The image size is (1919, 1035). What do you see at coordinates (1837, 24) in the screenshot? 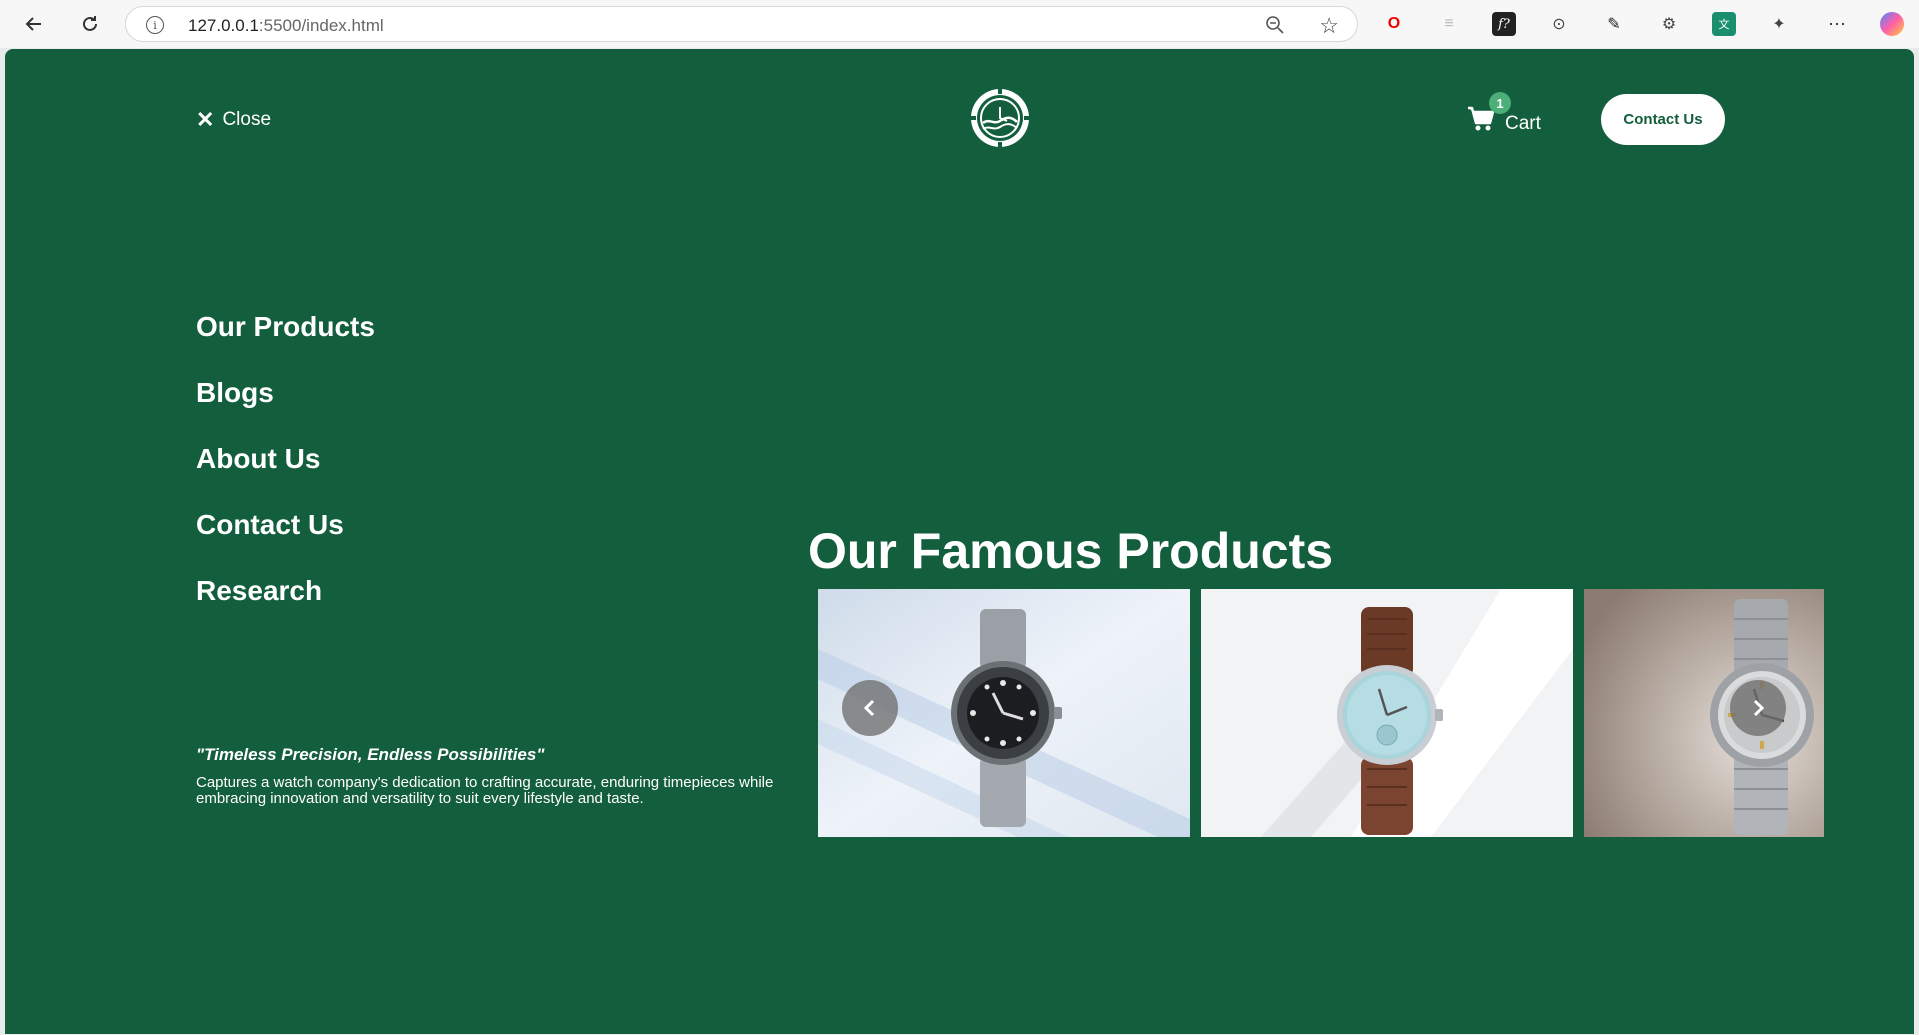
I see `more-menu-icon: ⋯` at bounding box center [1837, 24].